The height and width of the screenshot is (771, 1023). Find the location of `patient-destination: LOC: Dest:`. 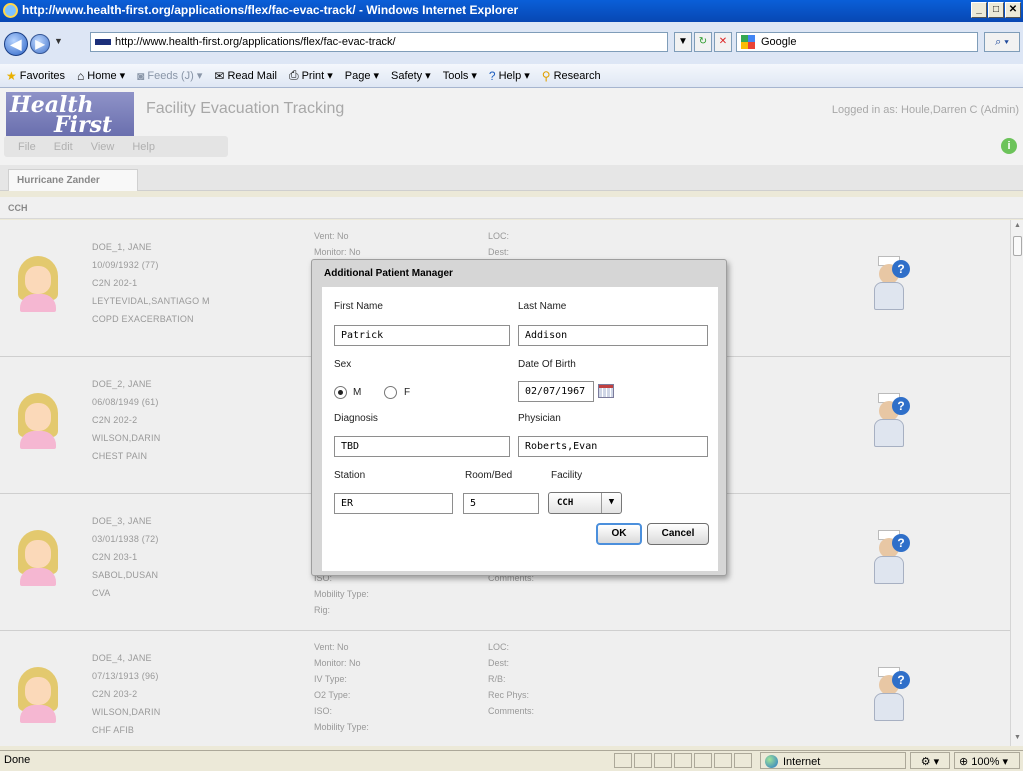

patient-destination: LOC: Dest: is located at coordinates (498, 244).